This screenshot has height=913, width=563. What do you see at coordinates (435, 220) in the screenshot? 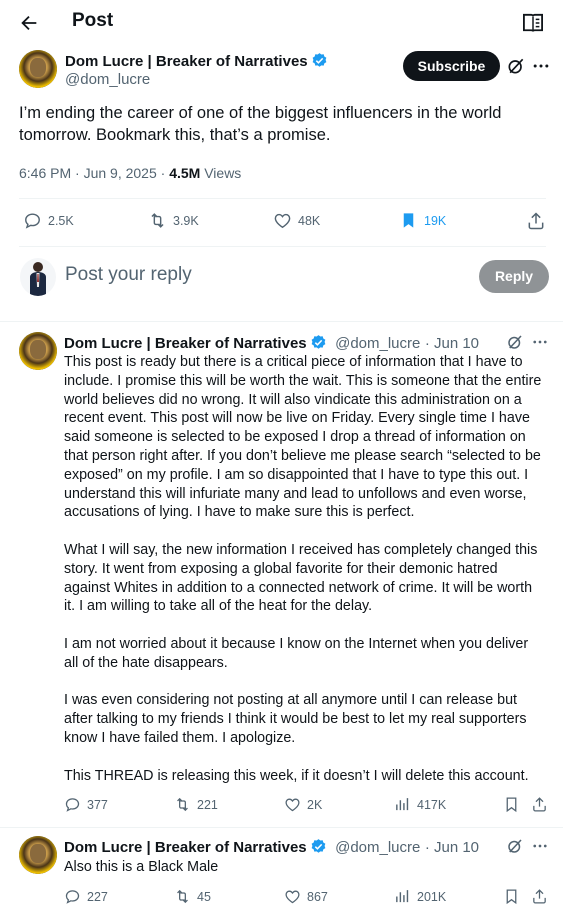
I see `bookmark-count: 19K` at bounding box center [435, 220].